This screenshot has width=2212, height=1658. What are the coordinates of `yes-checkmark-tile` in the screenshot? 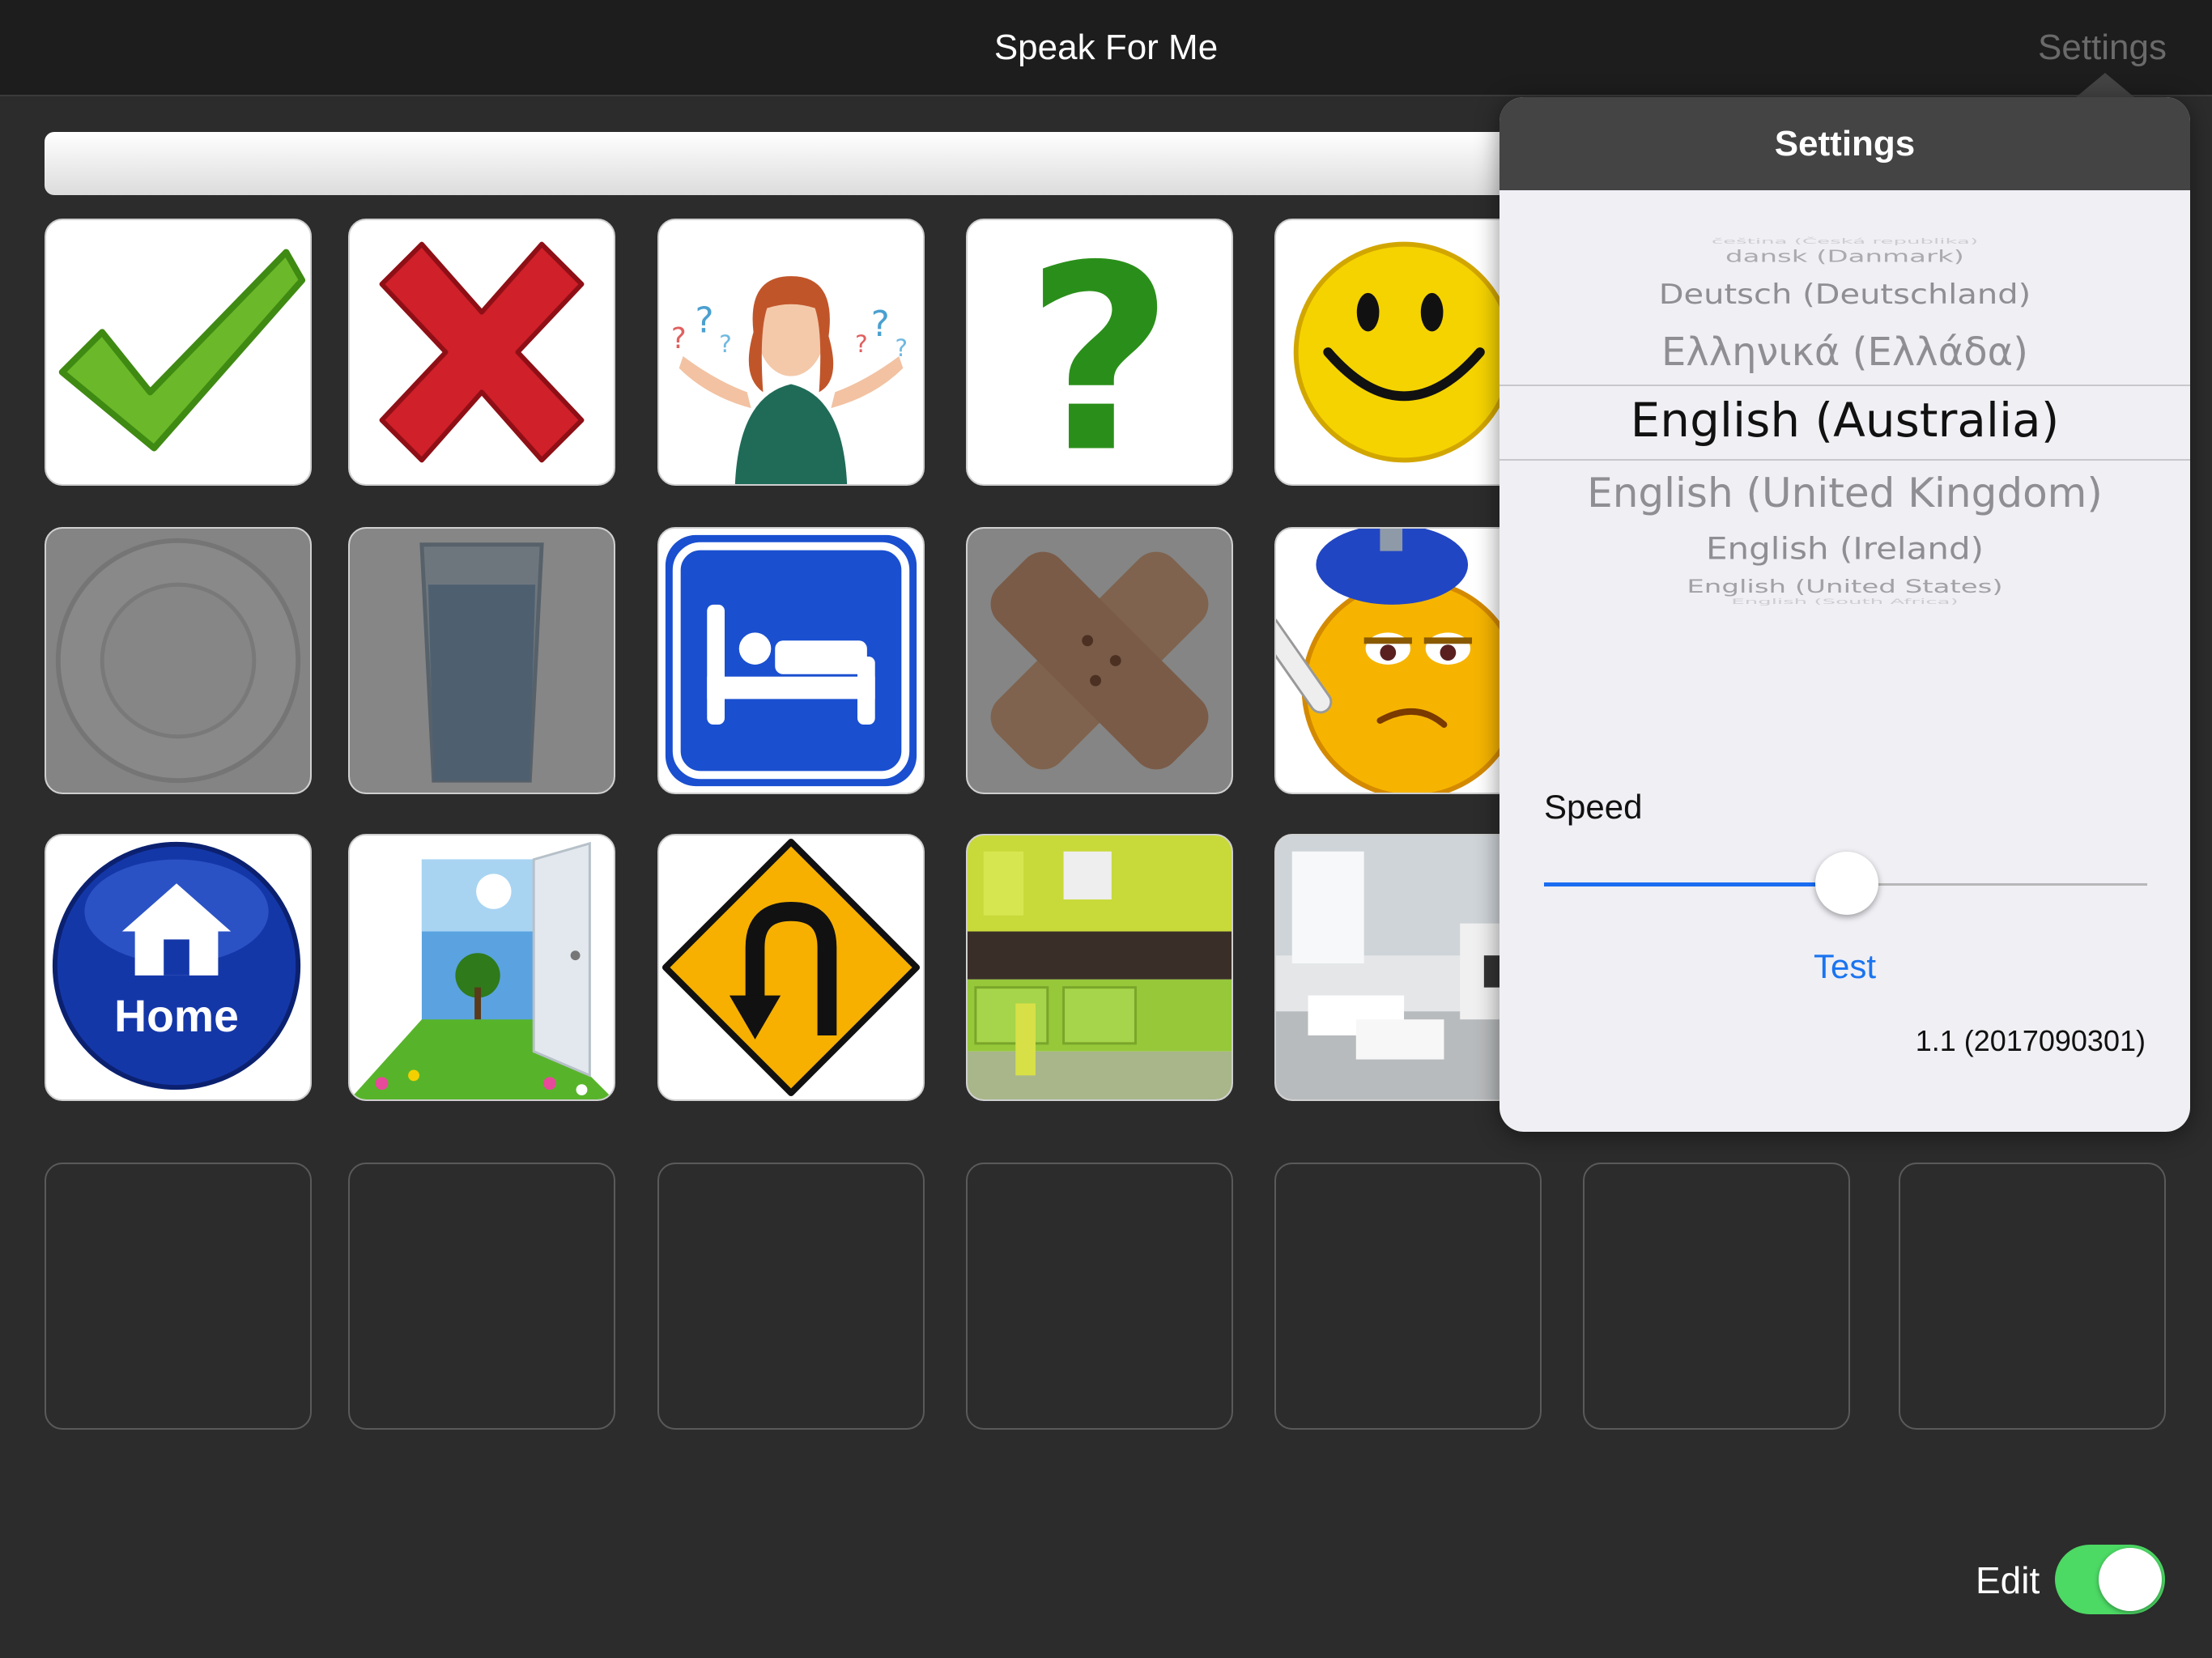 It's located at (179, 352).